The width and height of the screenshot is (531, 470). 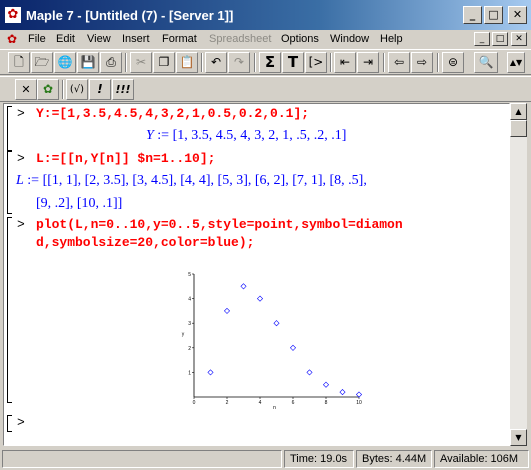 I want to click on x-tick-label: 2, so click(x=227, y=403).